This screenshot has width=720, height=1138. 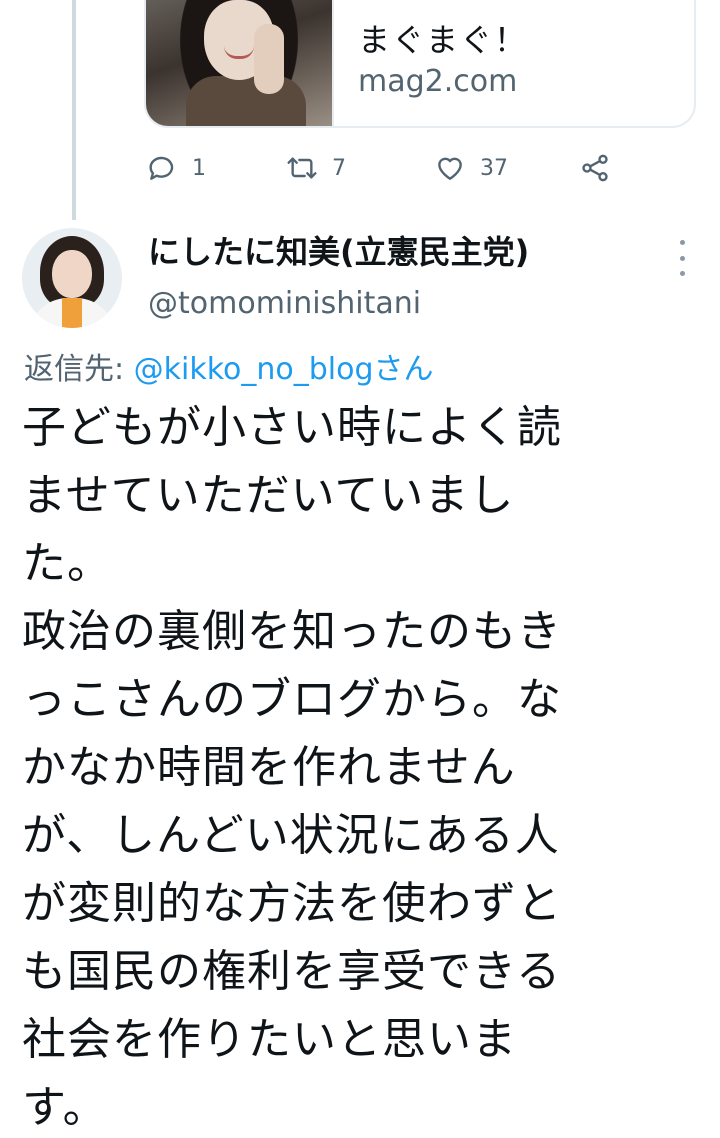 I want to click on tweet-body-line: っこさんのブログから。な, so click(x=292, y=699).